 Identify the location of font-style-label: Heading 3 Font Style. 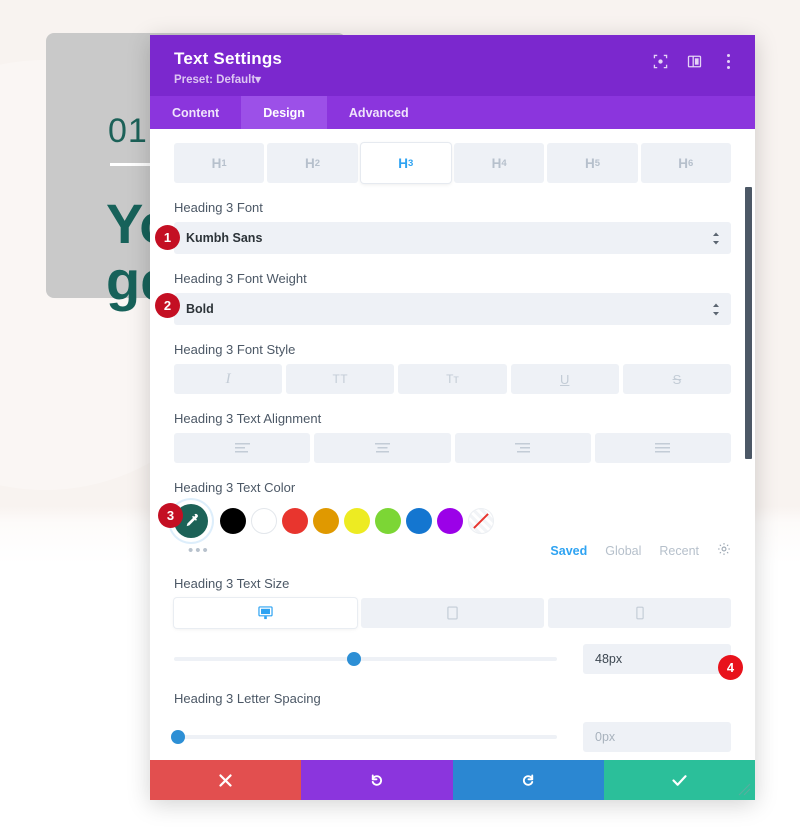
(235, 349).